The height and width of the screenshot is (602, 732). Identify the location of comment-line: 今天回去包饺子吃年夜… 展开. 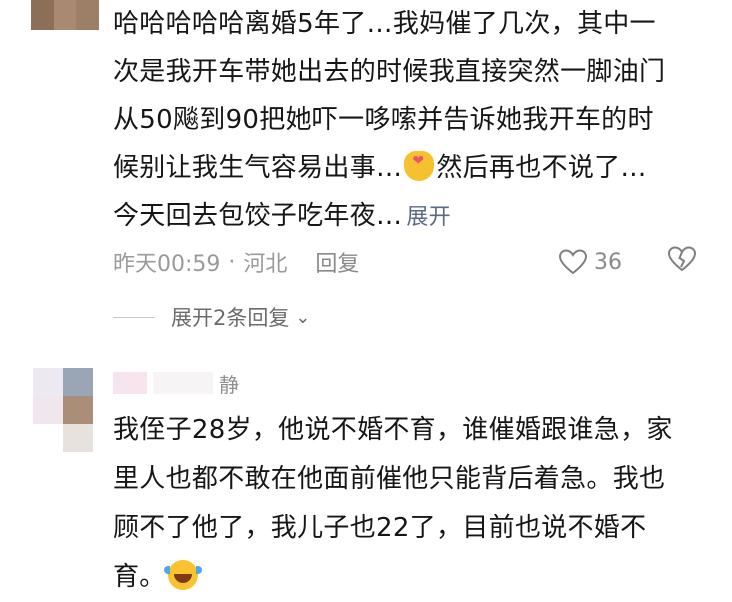
(413, 217).